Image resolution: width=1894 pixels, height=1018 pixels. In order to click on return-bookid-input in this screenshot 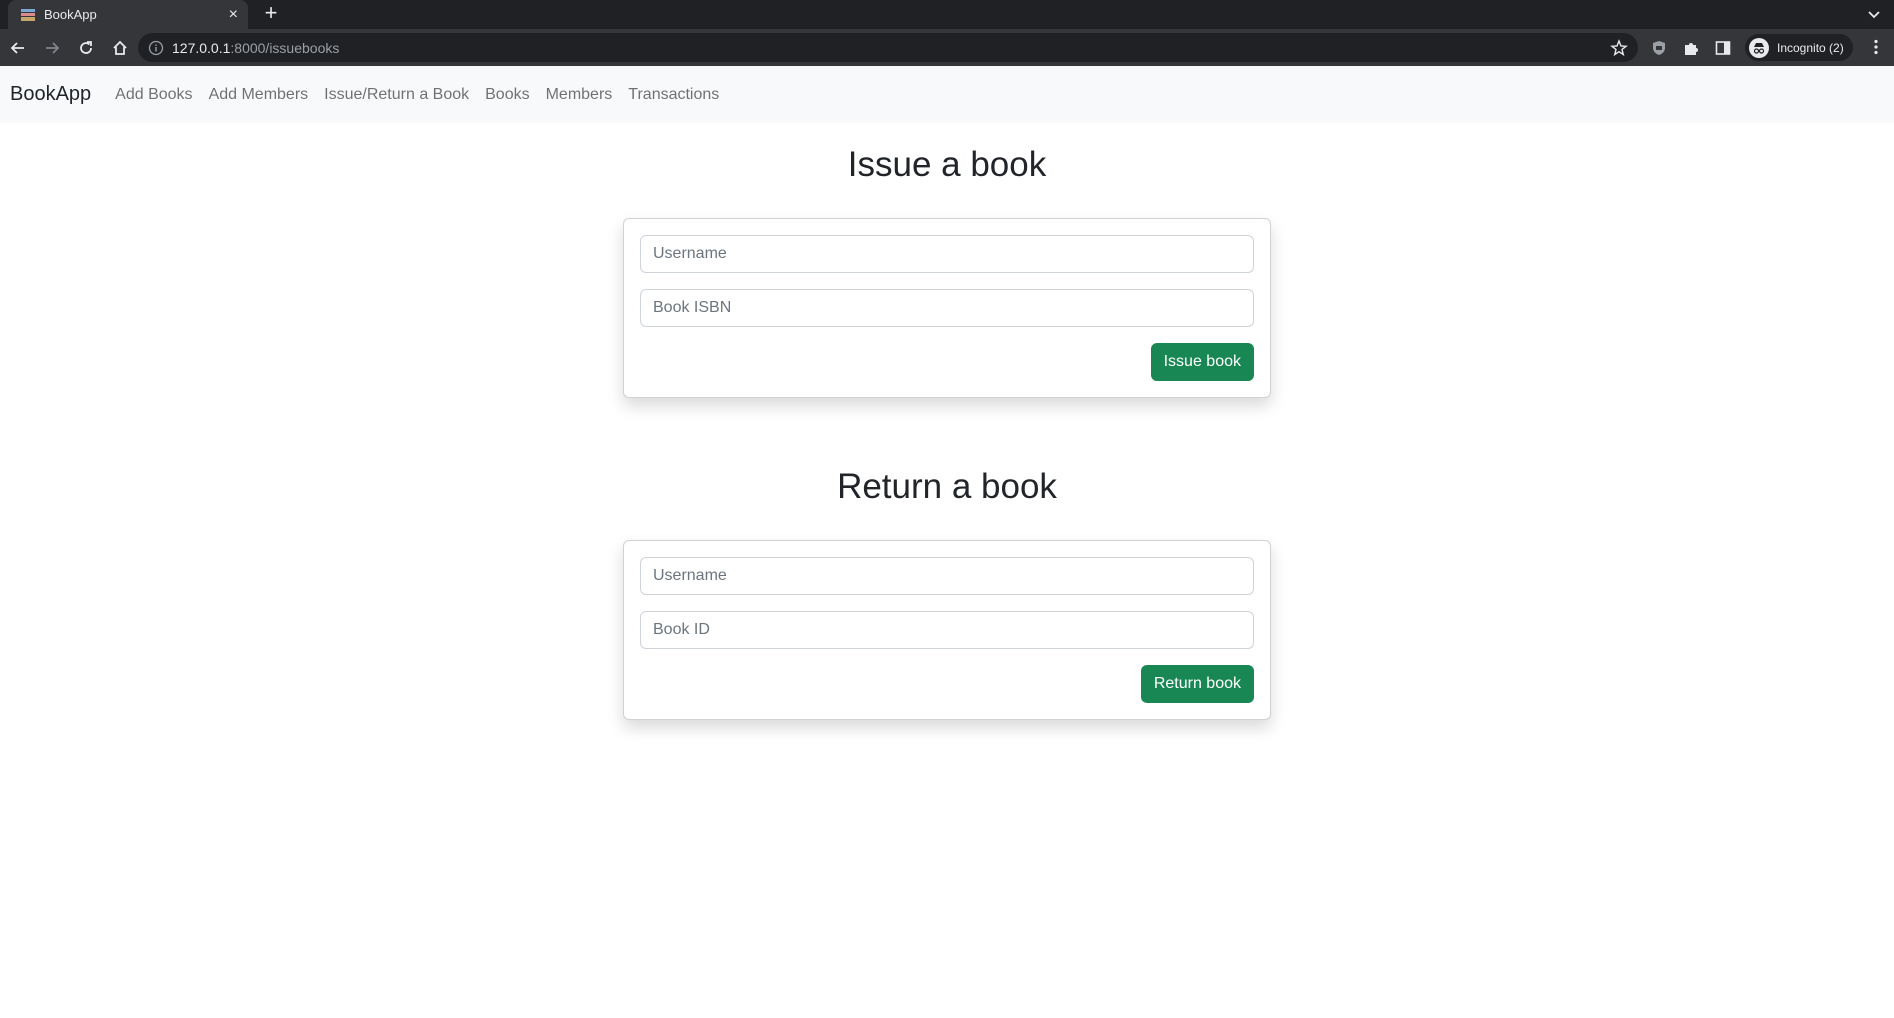, I will do `click(947, 630)`.